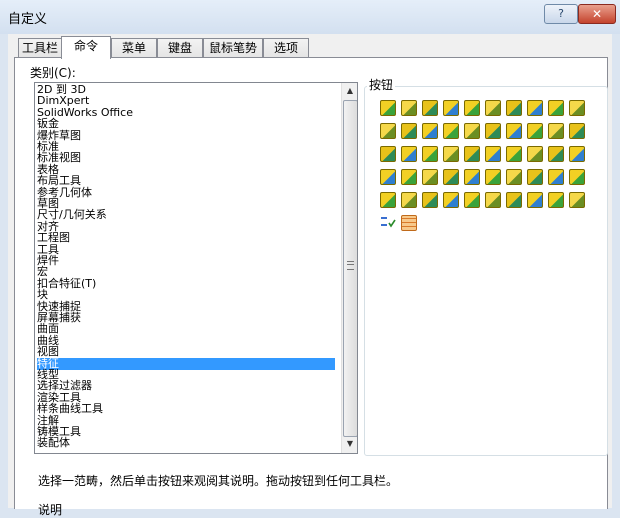 Image resolution: width=620 pixels, height=518 pixels. What do you see at coordinates (349, 91) in the screenshot?
I see `scroll-up-icon: ▲` at bounding box center [349, 91].